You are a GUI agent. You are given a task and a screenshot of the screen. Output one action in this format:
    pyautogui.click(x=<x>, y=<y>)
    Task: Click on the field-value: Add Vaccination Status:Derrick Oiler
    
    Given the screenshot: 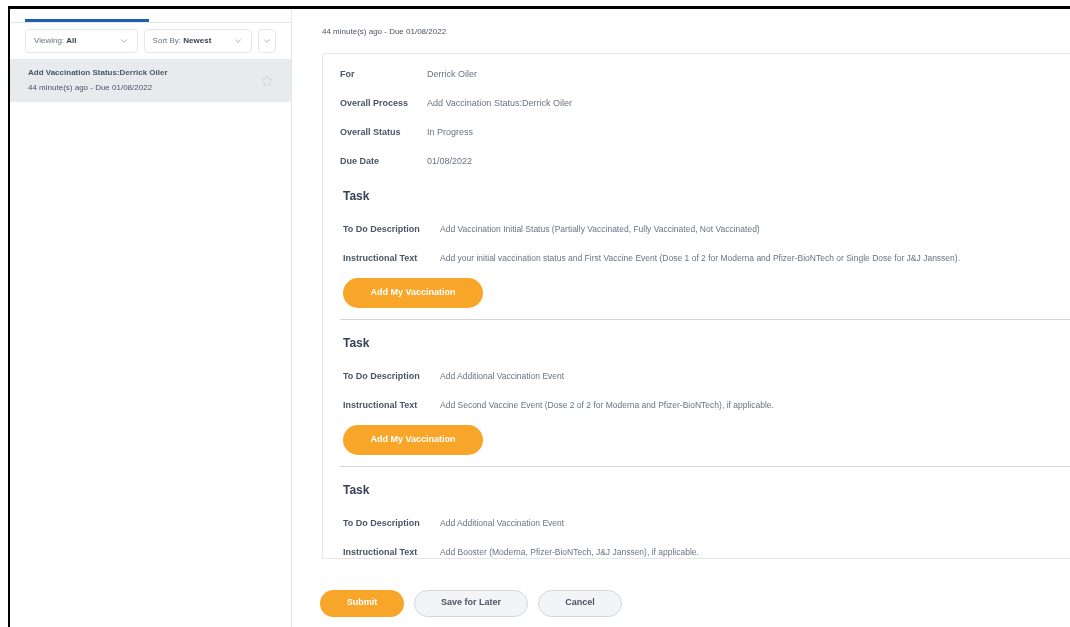 What is the action you would take?
    pyautogui.click(x=499, y=103)
    